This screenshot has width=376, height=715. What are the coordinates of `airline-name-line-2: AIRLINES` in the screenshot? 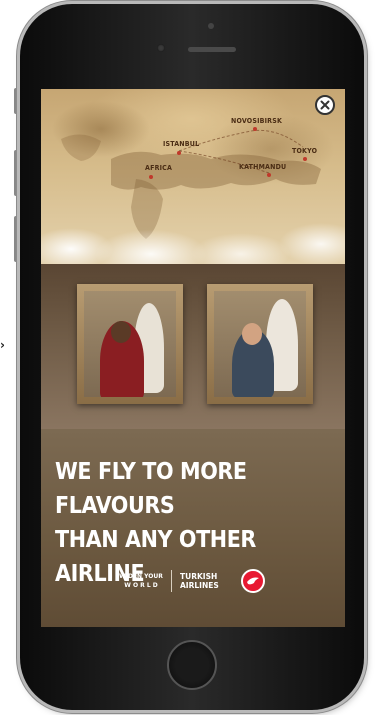 It's located at (199, 585).